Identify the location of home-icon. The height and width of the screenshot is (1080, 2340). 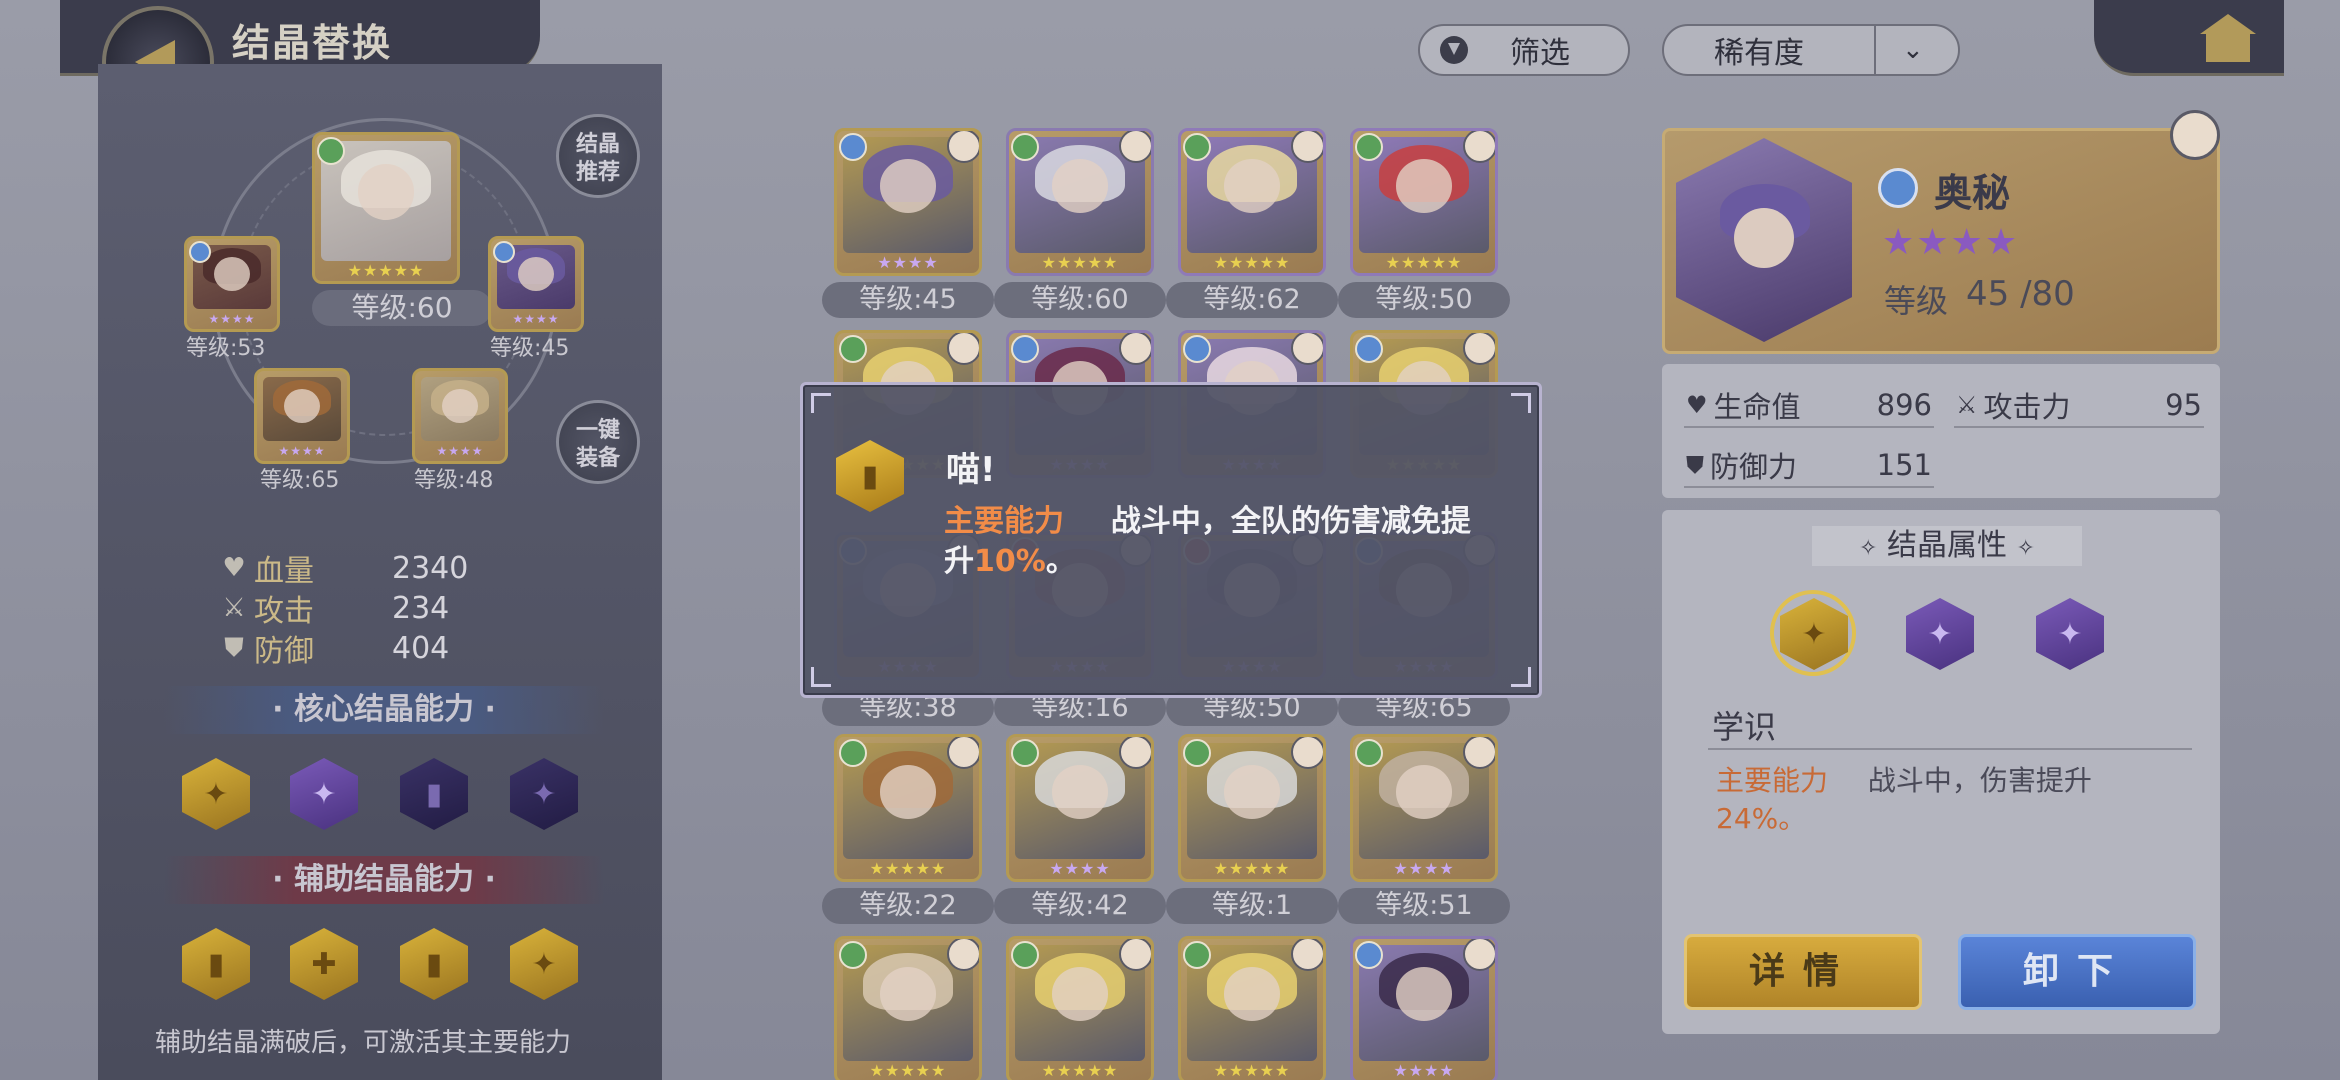
(2228, 38).